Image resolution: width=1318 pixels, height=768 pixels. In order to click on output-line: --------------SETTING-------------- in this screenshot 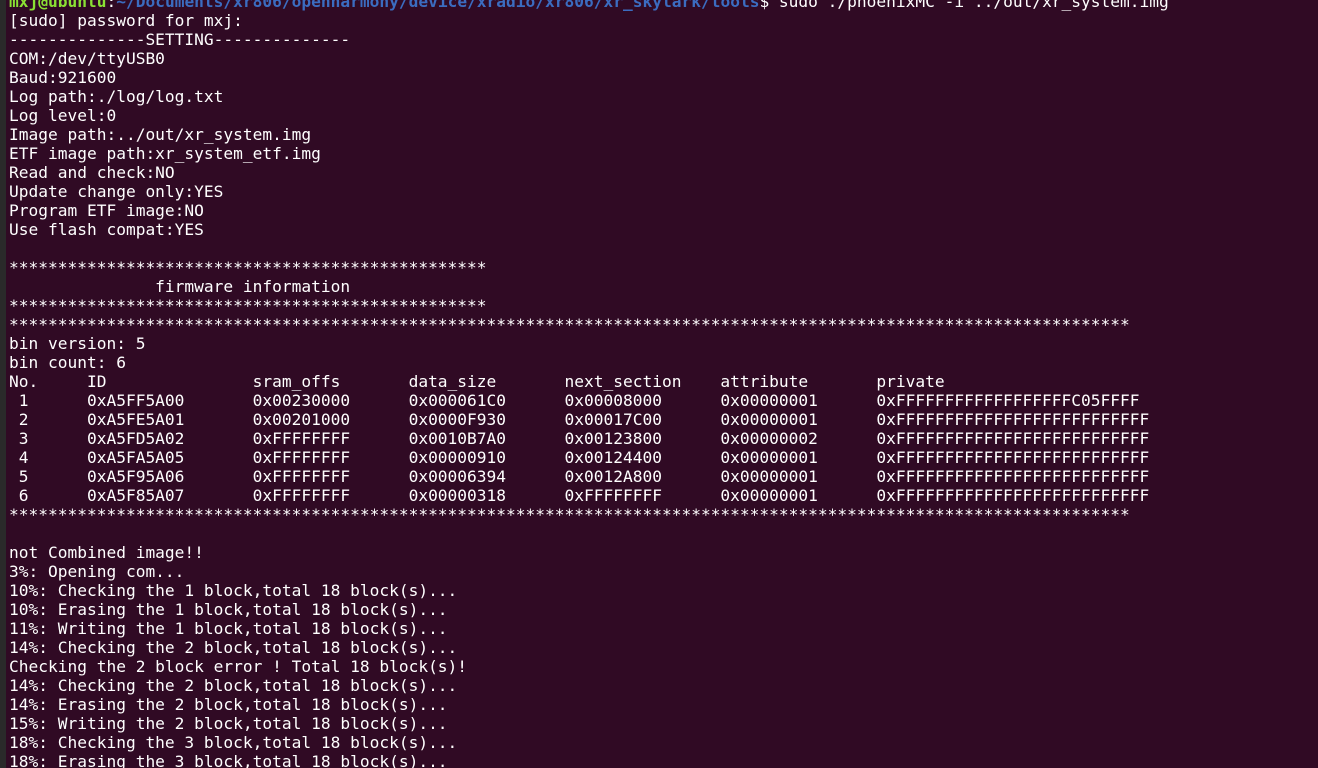, I will do `click(180, 39)`.